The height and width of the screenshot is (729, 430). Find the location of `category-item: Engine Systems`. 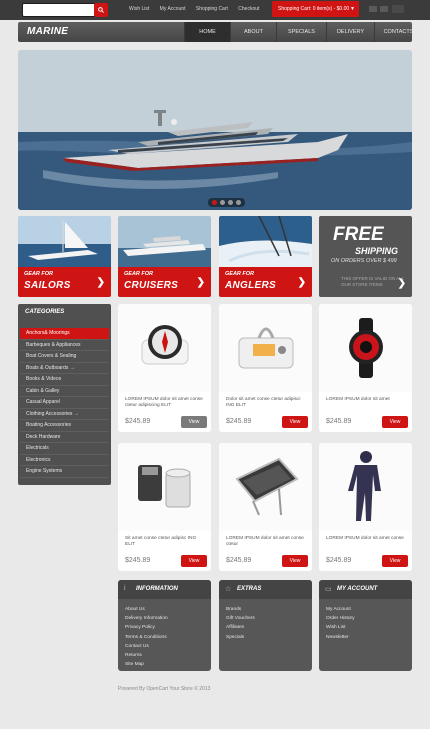

category-item: Engine Systems is located at coordinates (64, 472).